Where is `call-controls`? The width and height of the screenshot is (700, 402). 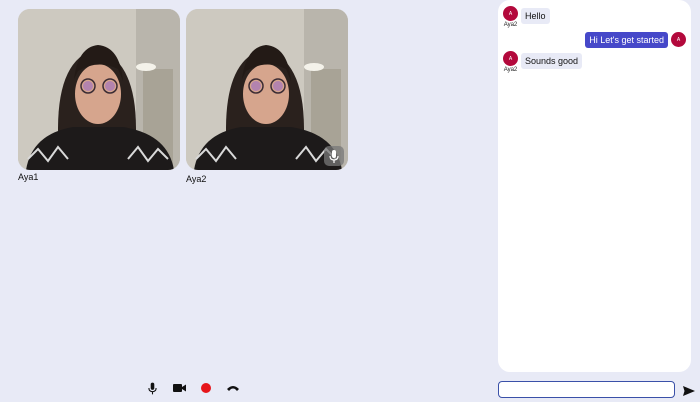
call-controls is located at coordinates (192, 388).